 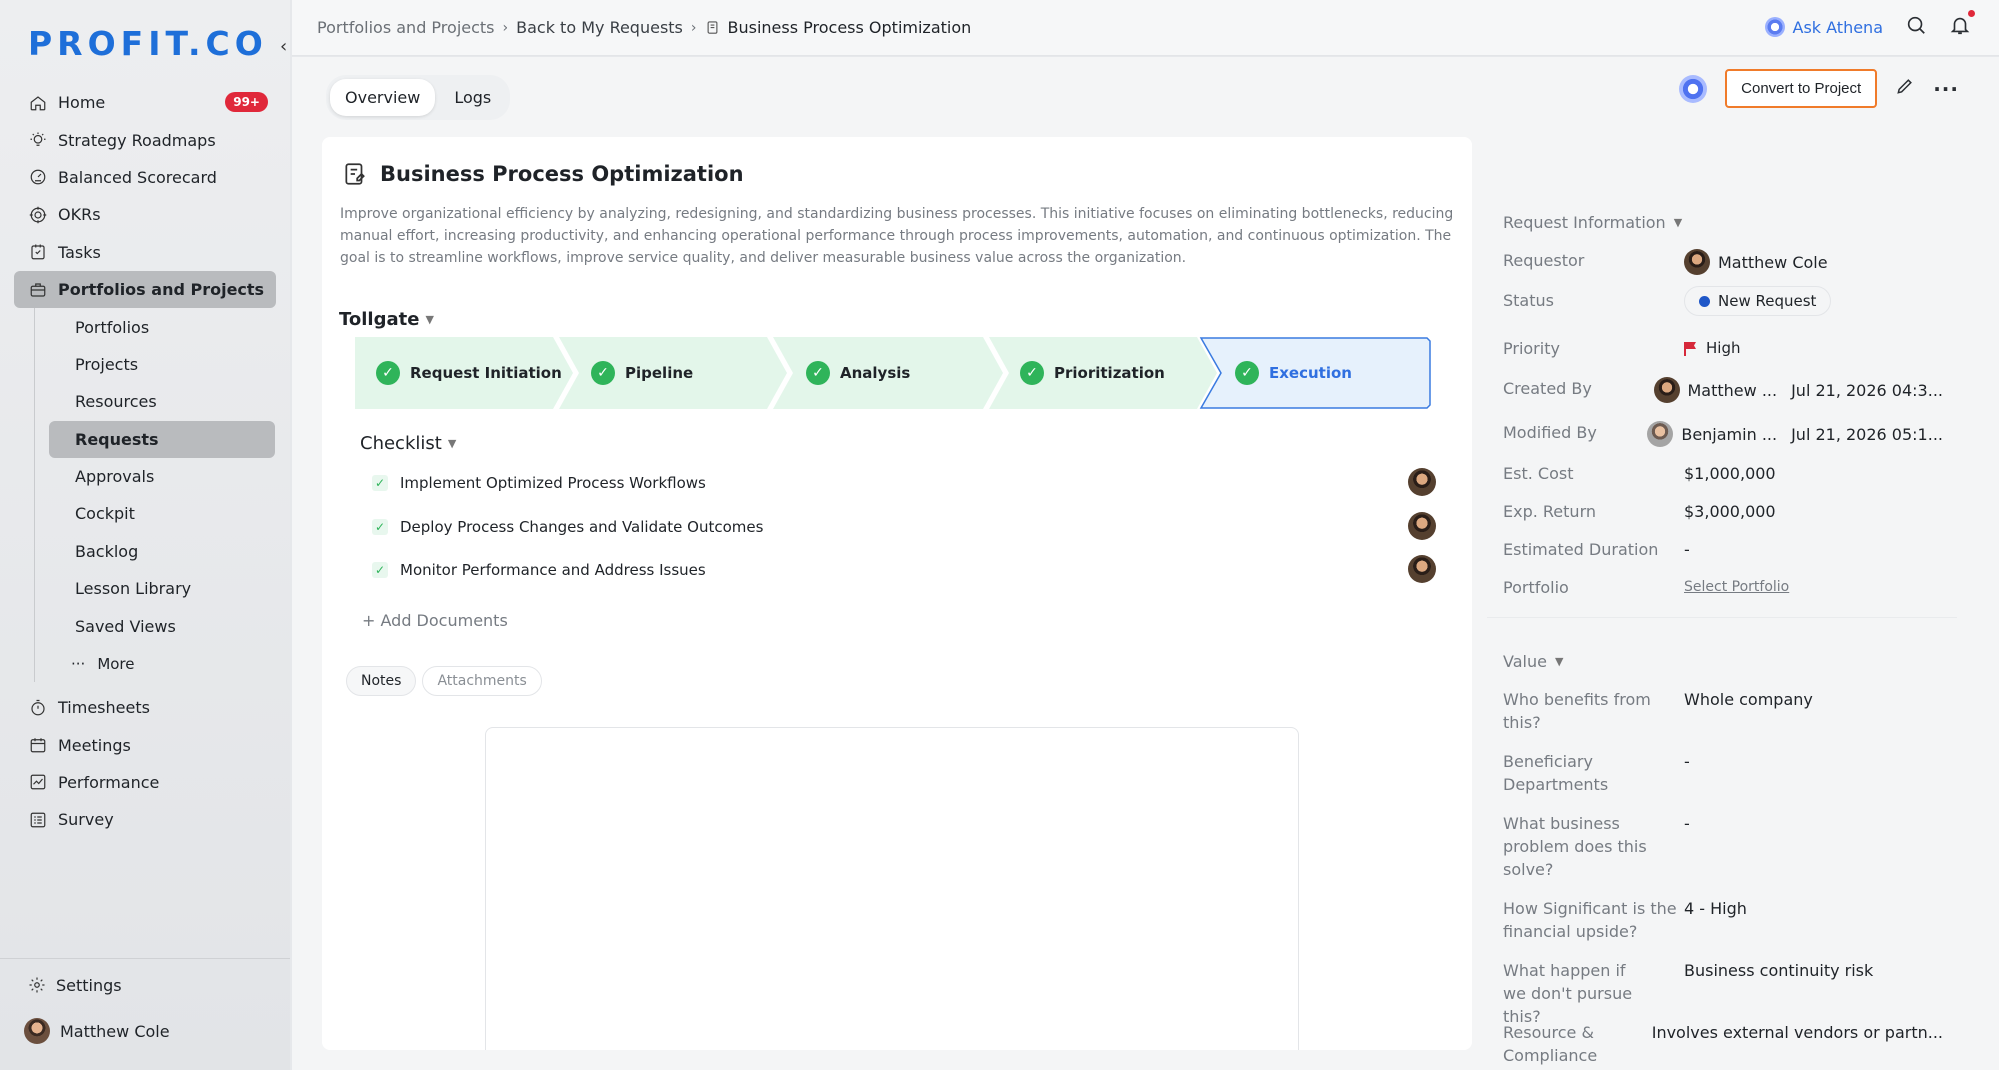 I want to click on value-heading: Value ▼, so click(x=1533, y=661).